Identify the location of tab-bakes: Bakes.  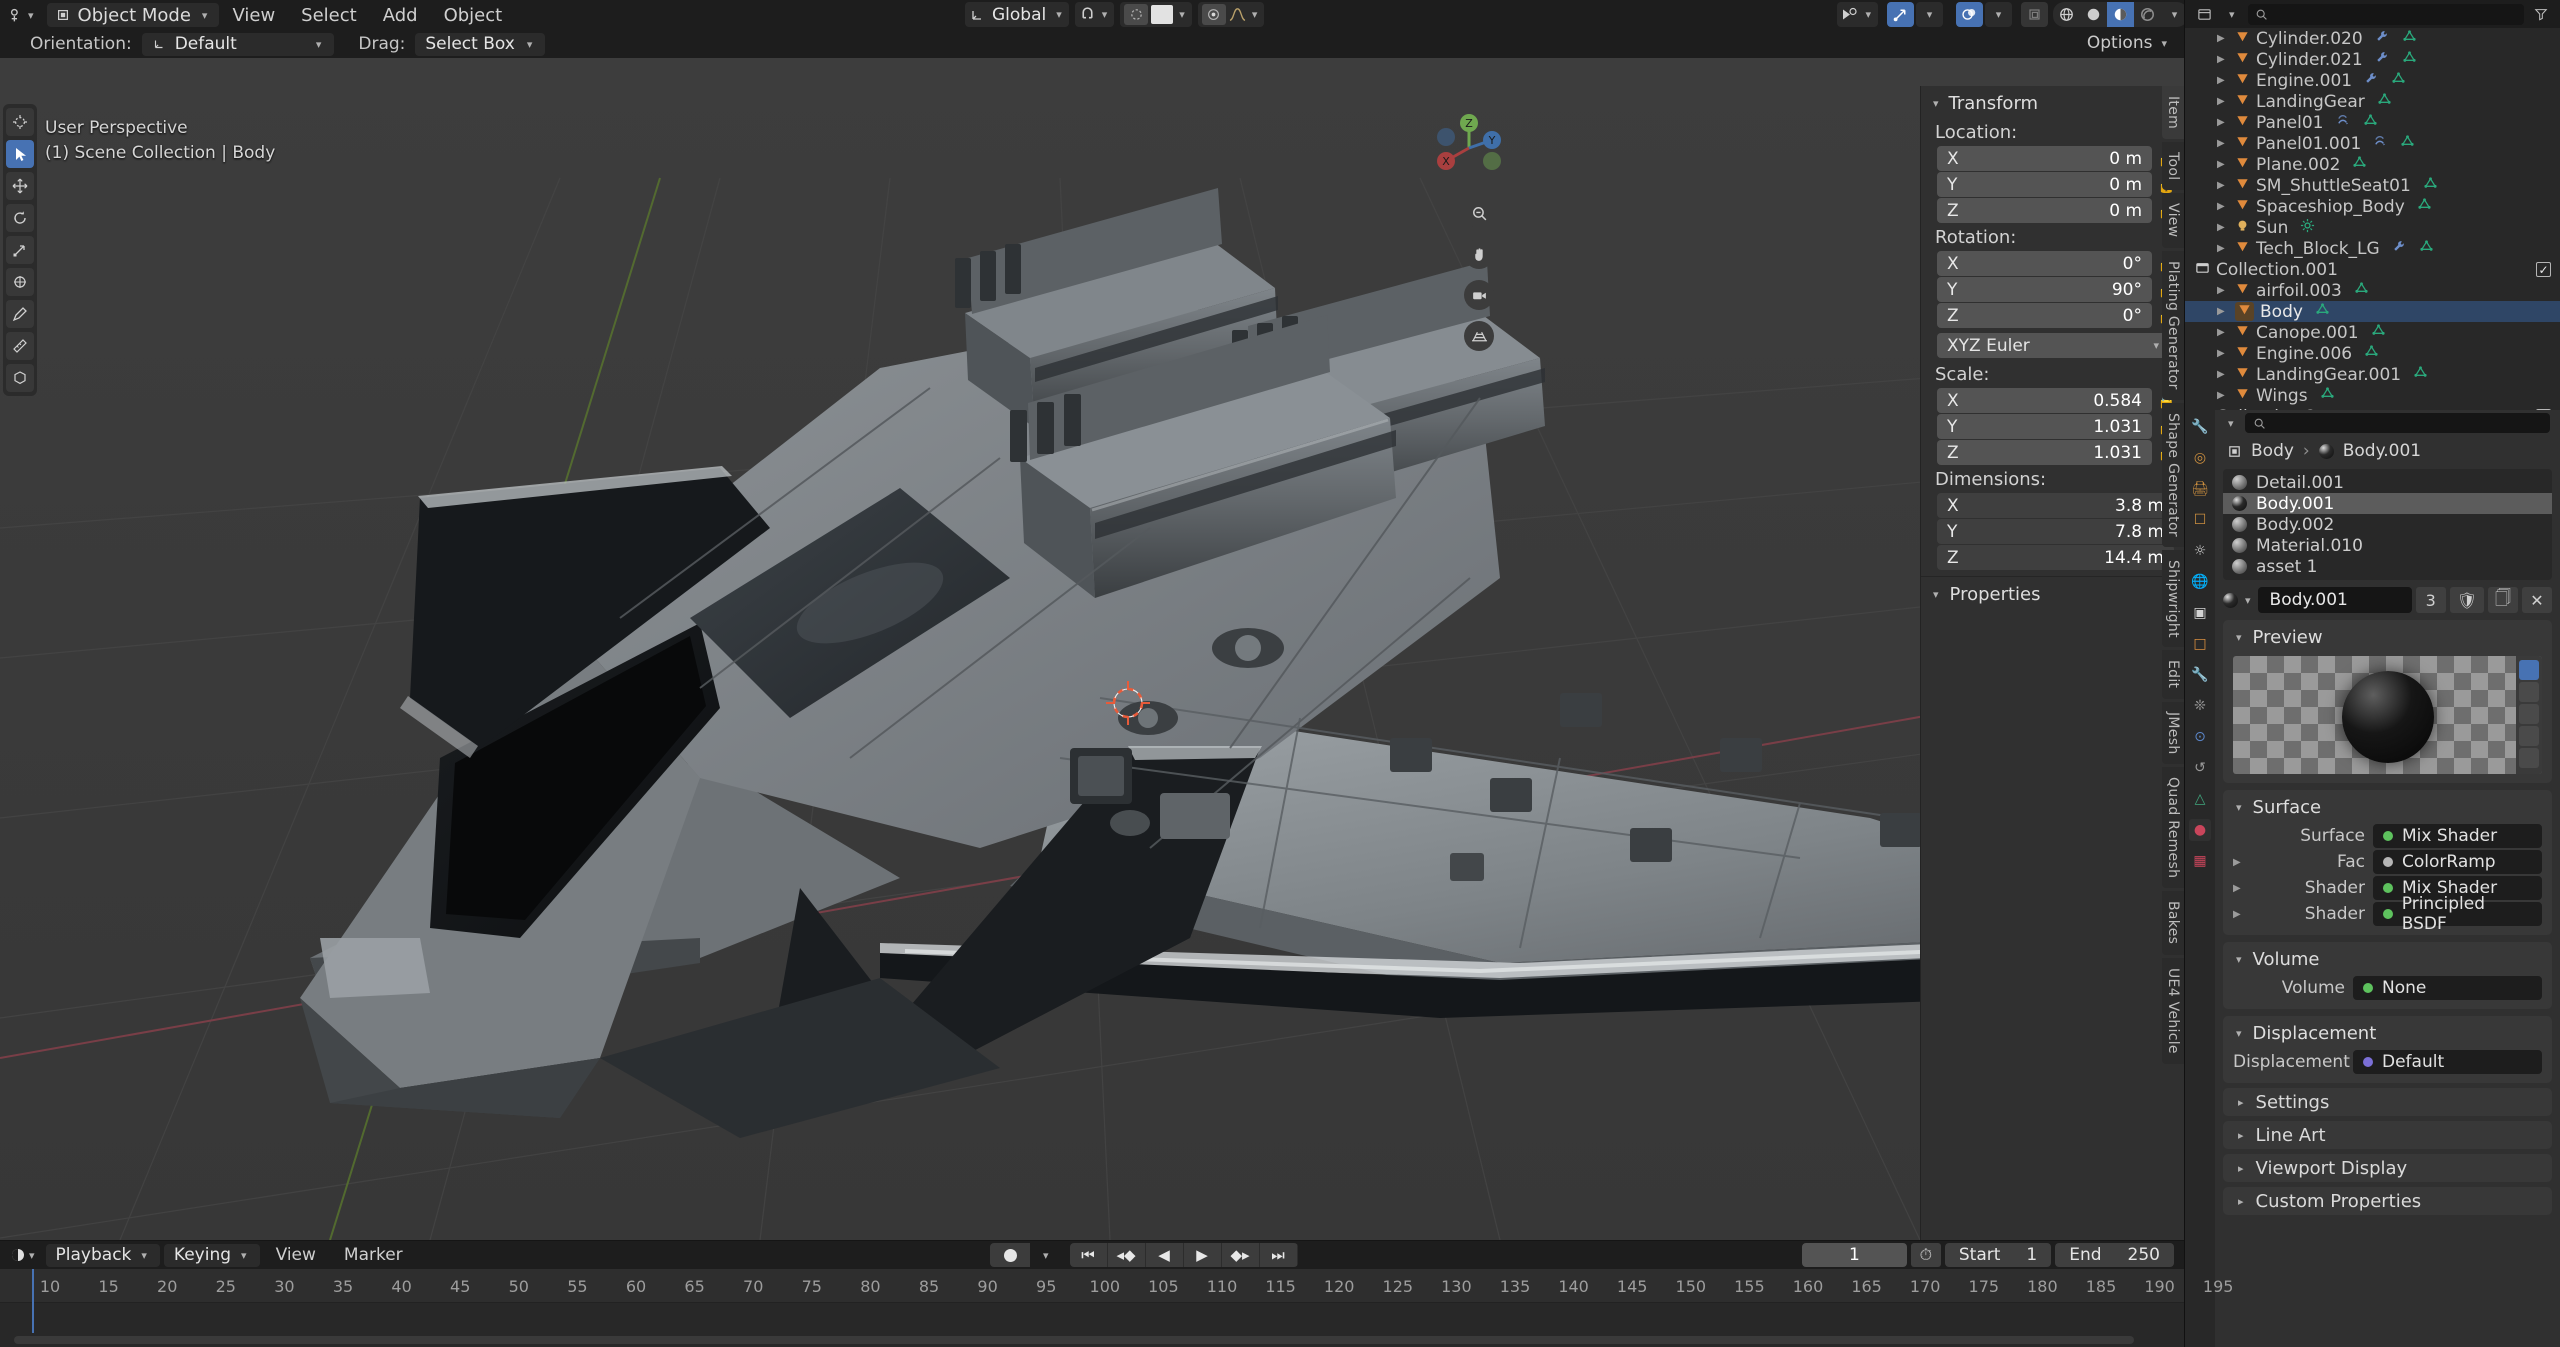
(2173, 923).